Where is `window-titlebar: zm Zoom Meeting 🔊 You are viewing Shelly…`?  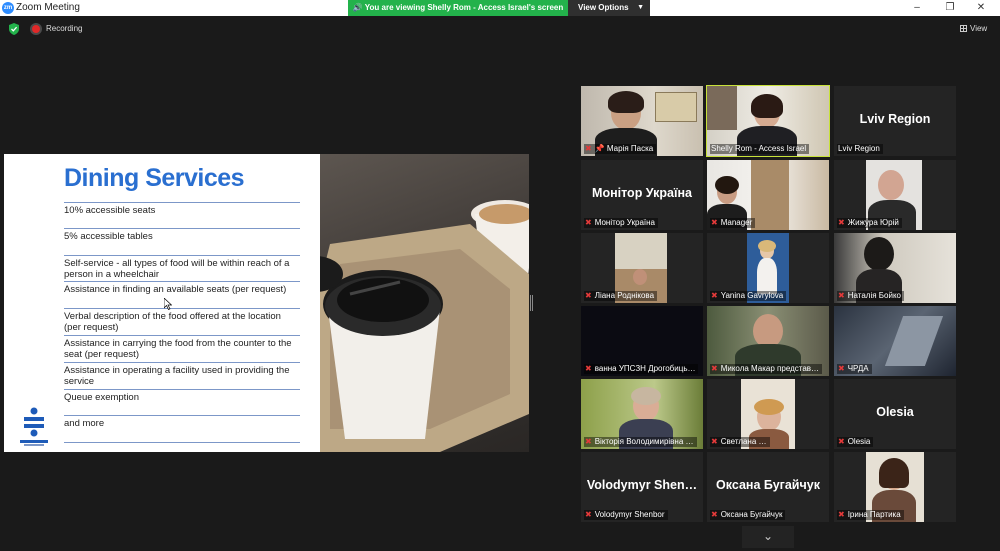
window-titlebar: zm Zoom Meeting 🔊 You are viewing Shelly… is located at coordinates (500, 8).